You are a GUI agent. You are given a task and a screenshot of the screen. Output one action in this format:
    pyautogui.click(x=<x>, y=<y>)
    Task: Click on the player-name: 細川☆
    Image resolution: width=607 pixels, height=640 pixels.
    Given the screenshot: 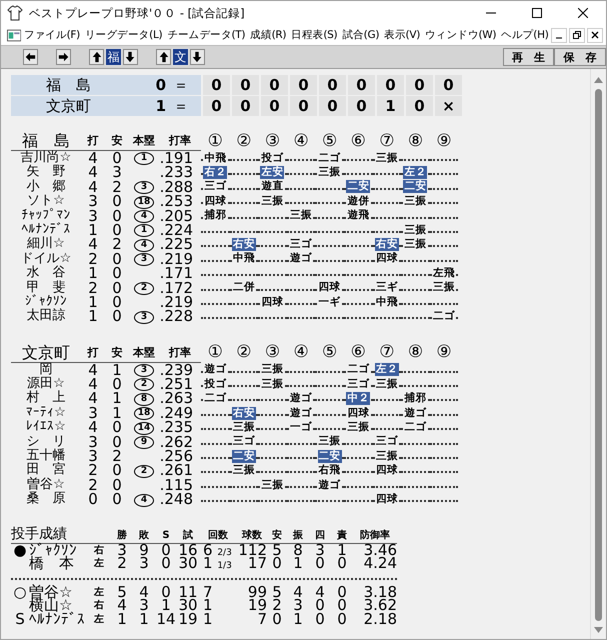 What is the action you would take?
    pyautogui.click(x=46, y=244)
    